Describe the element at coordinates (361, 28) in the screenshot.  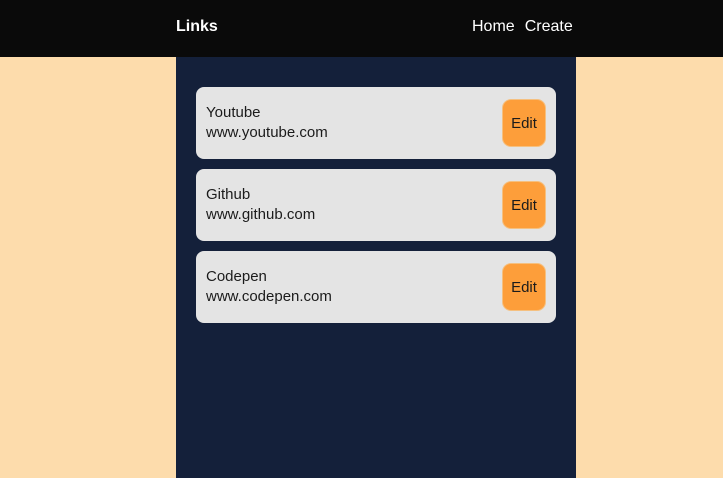
I see `navbar: Links Home Create` at that location.